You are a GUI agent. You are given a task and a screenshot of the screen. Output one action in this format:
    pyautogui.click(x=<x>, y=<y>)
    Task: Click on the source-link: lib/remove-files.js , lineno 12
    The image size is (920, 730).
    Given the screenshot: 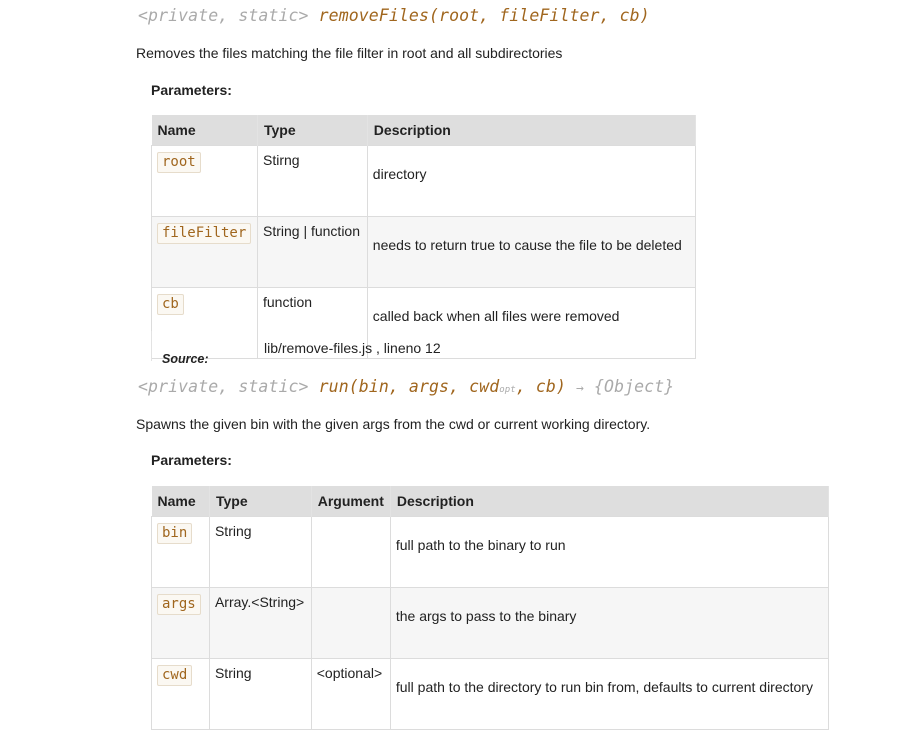 What is the action you would take?
    pyautogui.click(x=352, y=348)
    